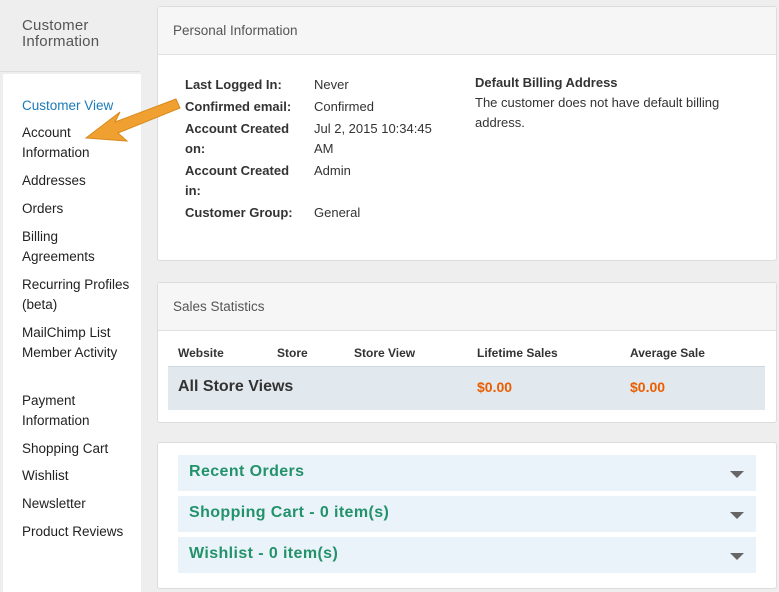  Describe the element at coordinates (61, 33) in the screenshot. I see `sidebar-title: Customer Information` at that location.